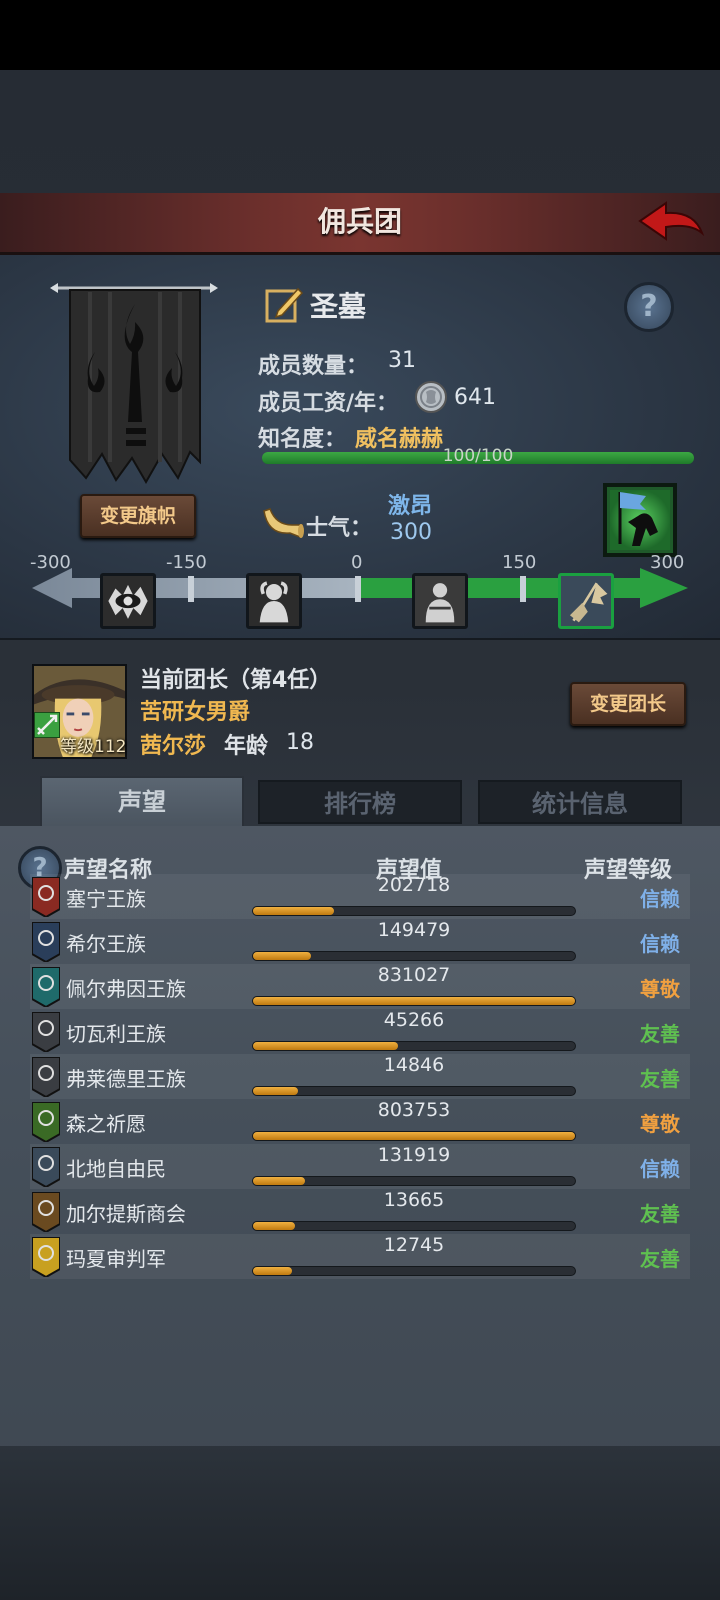 This screenshot has width=720, height=1600. What do you see at coordinates (414, 1020) in the screenshot?
I see `reputation-value: 45266` at bounding box center [414, 1020].